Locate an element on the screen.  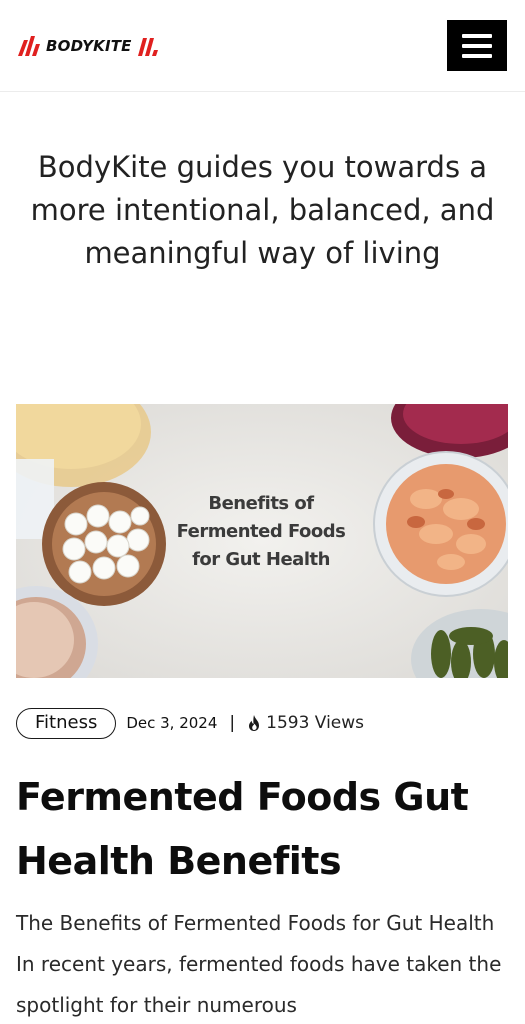
flame-icon is located at coordinates (254, 723).